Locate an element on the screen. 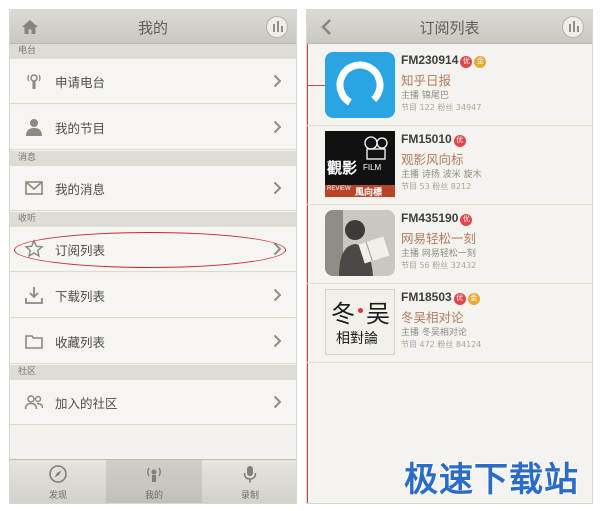 The image size is (600, 511). subscription-item: FM230914 优金 知乎日报 主播 锦尾巴 节目 122 粉丝 34947 is located at coordinates (449, 87).